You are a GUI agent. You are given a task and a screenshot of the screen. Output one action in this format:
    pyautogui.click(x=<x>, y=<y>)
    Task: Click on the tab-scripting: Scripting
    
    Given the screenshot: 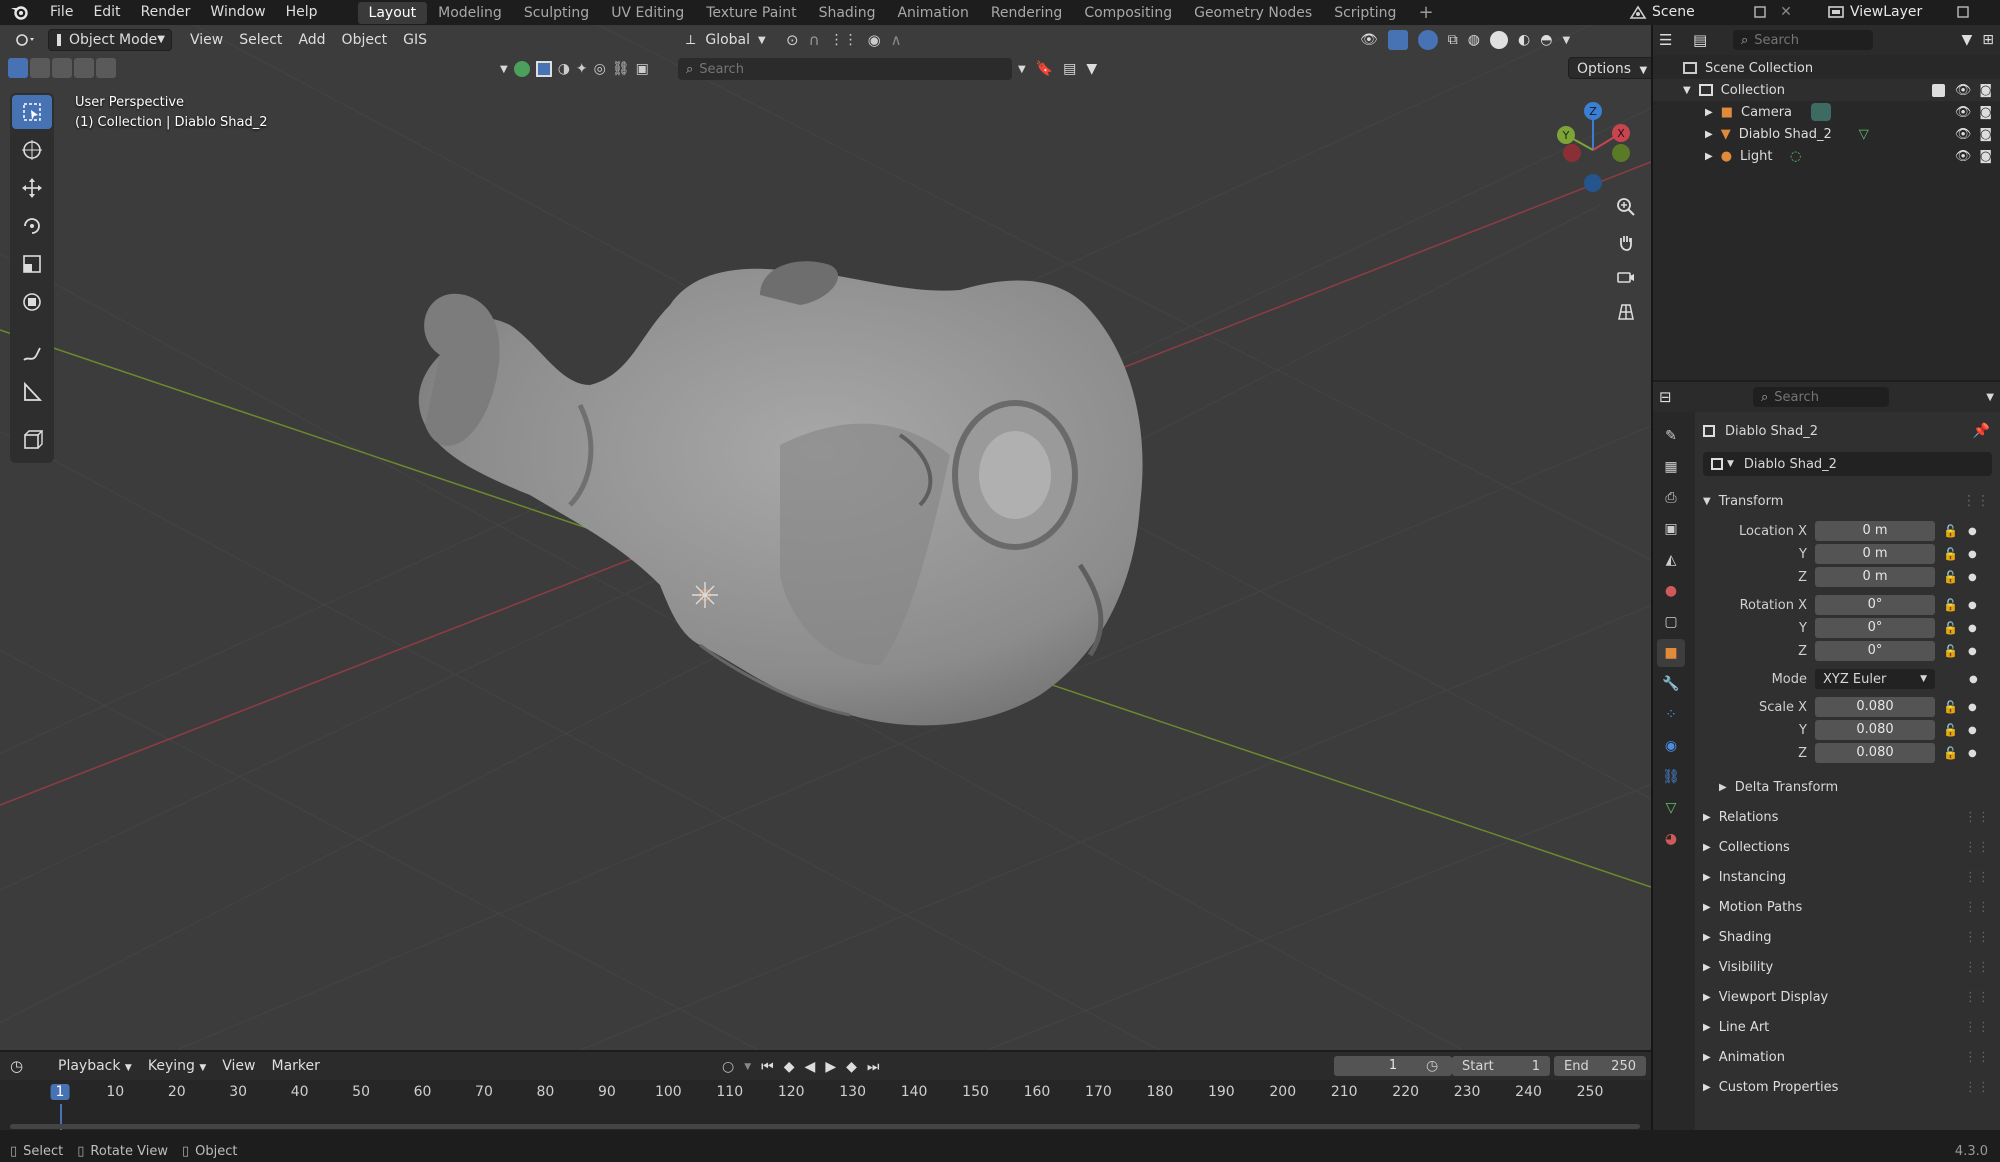 What is the action you would take?
    pyautogui.click(x=1365, y=13)
    